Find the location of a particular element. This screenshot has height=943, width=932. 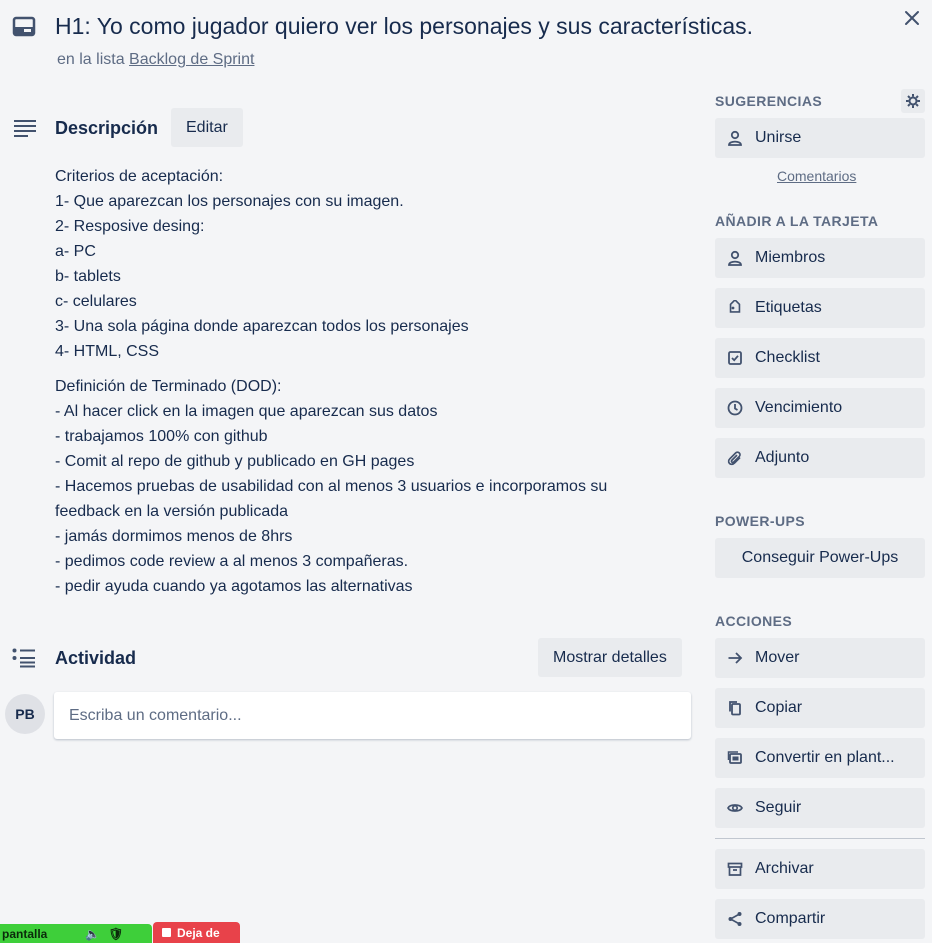

move-button: Mover is located at coordinates (820, 658).